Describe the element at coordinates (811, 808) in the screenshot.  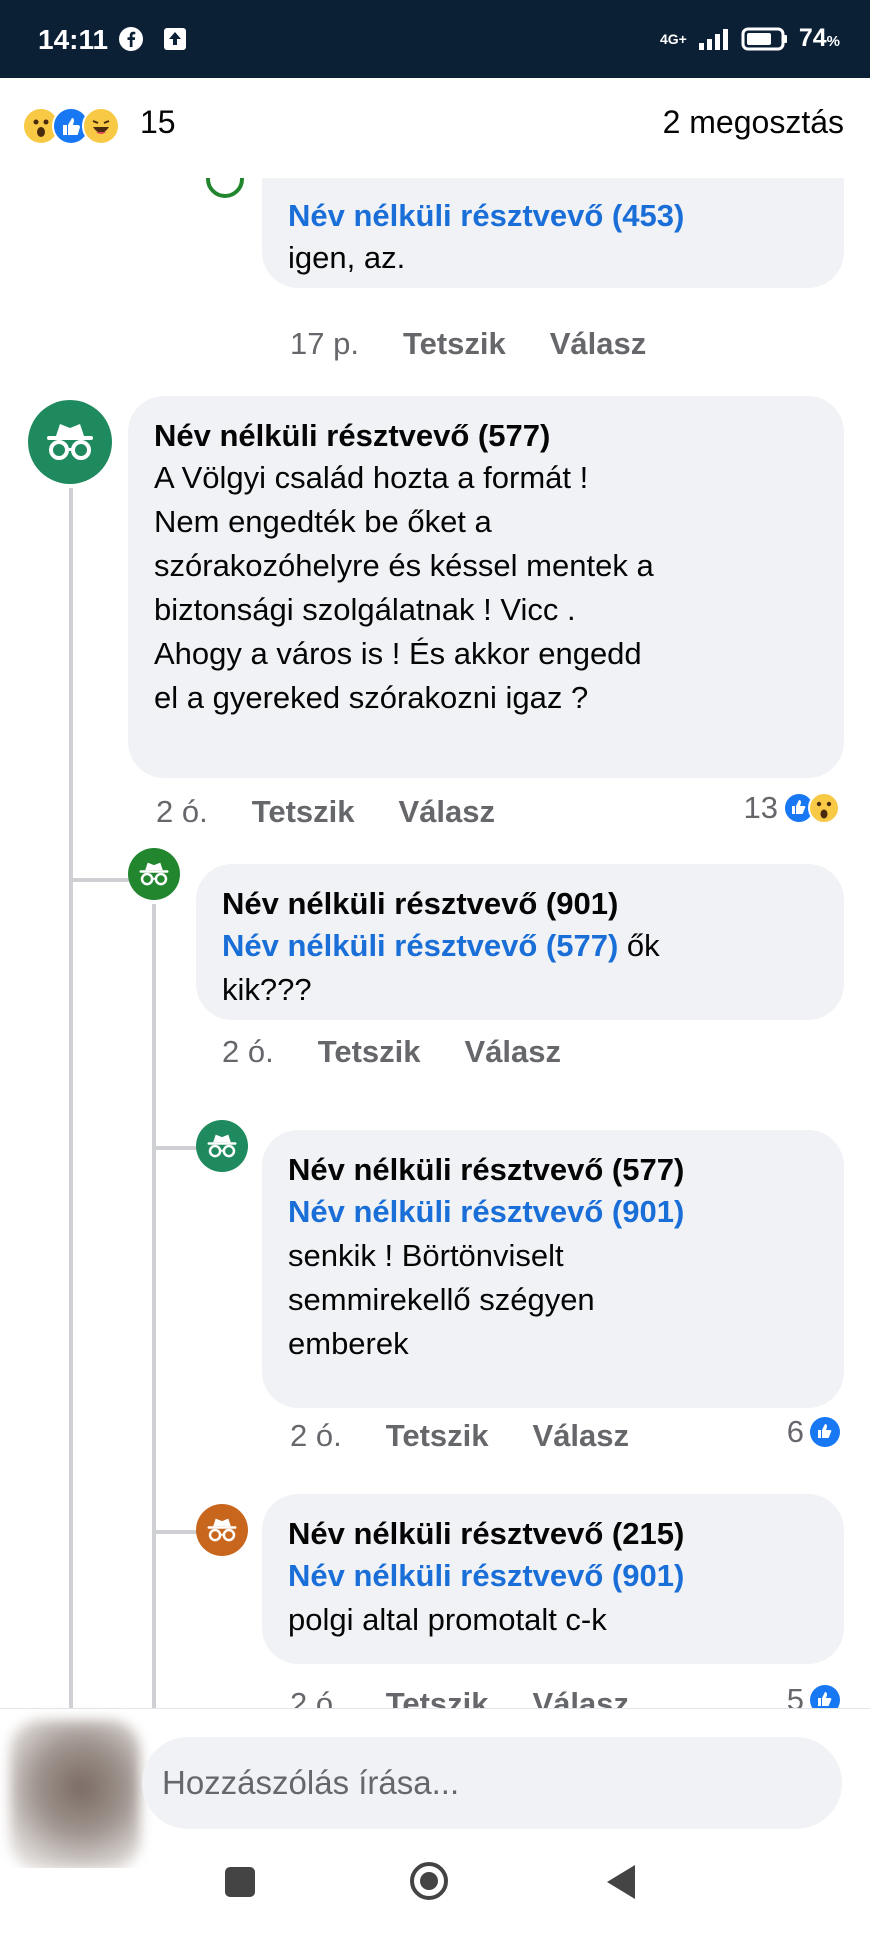
I see `like-wow-reaction-icon` at that location.